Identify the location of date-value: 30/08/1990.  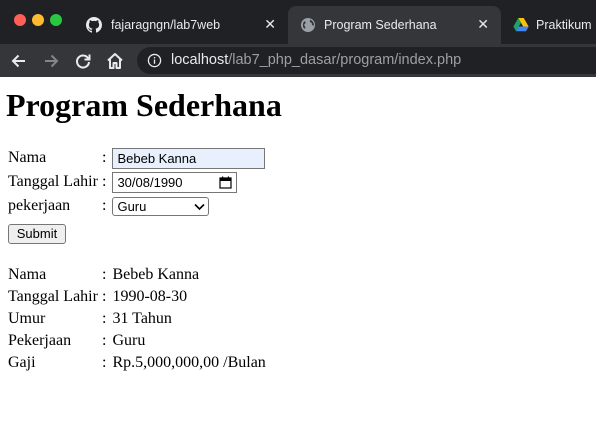
(150, 182).